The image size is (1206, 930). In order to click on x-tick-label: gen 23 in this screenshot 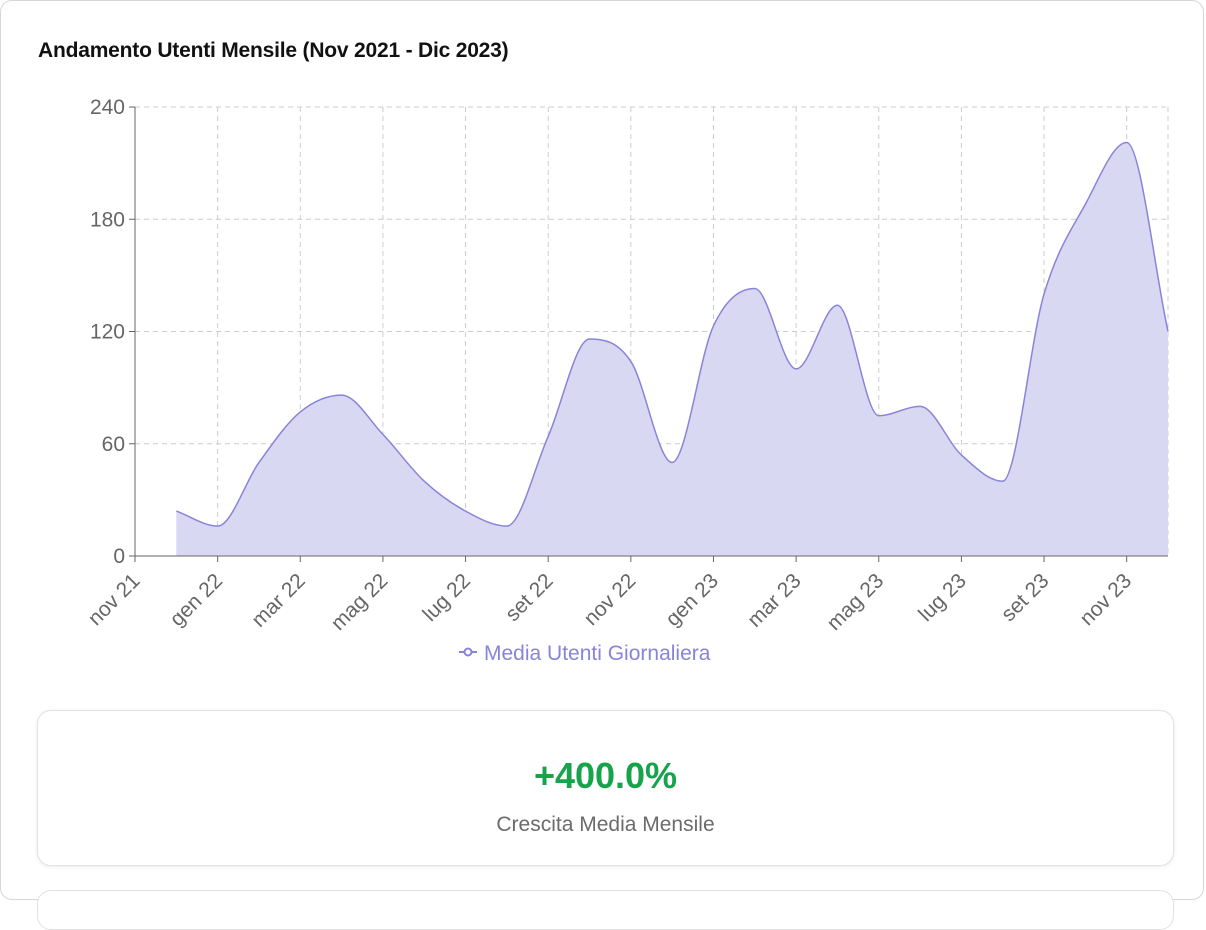, I will do `click(692, 600)`.